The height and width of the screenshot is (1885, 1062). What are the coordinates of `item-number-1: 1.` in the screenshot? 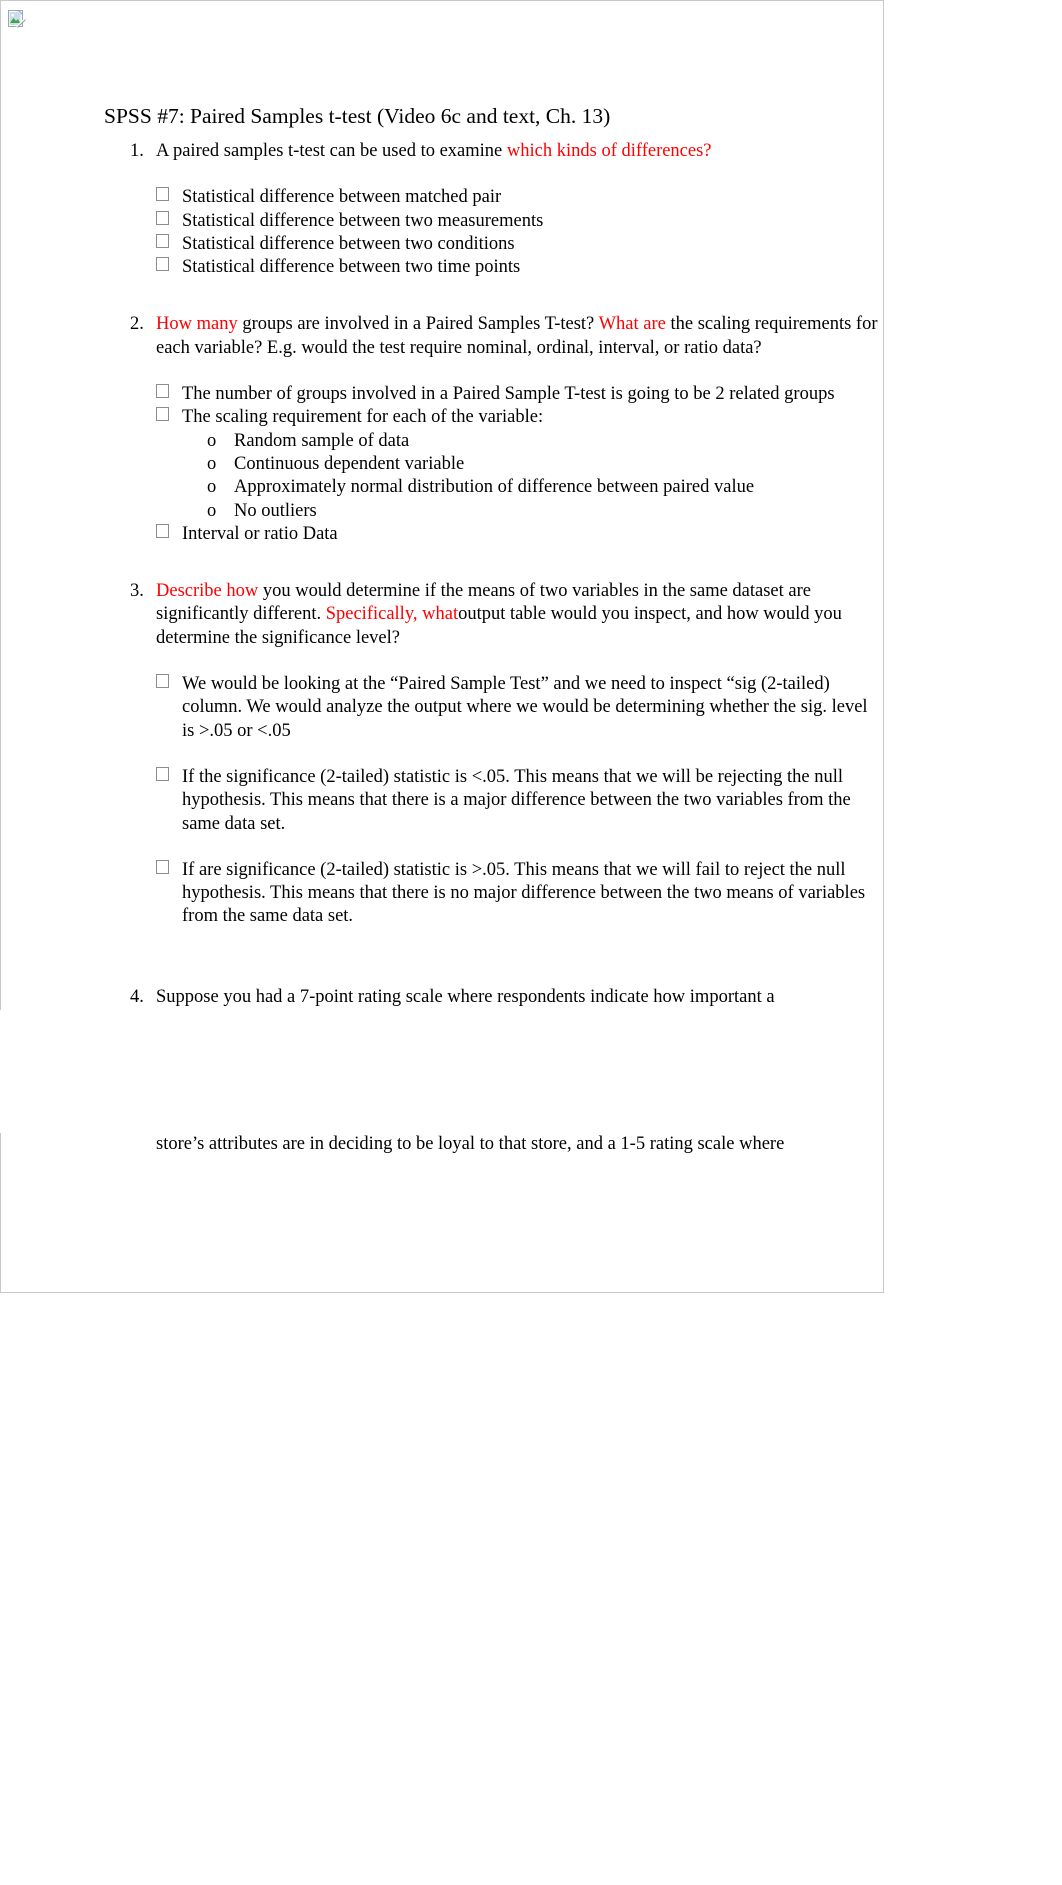 It's located at (137, 151).